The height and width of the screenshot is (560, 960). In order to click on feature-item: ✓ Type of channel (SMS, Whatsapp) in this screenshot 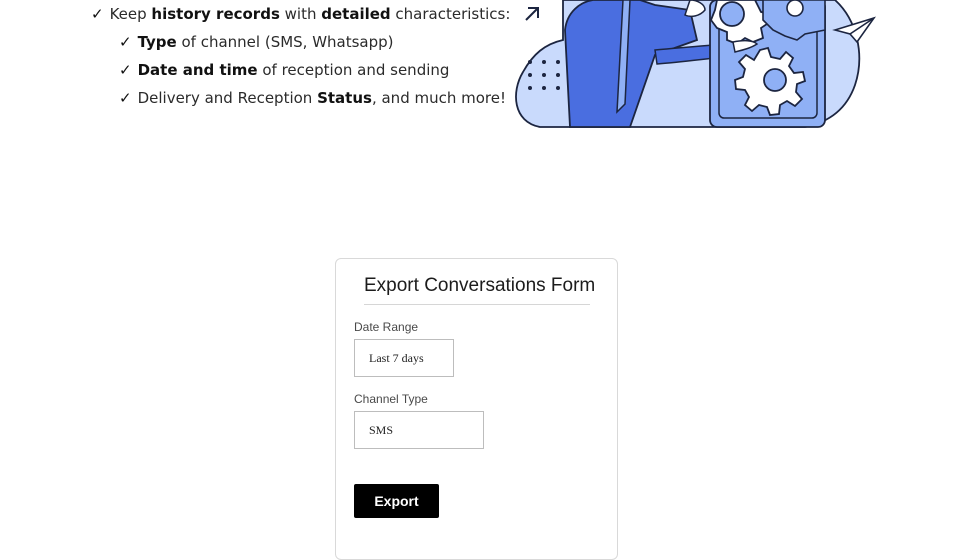, I will do `click(256, 42)`.